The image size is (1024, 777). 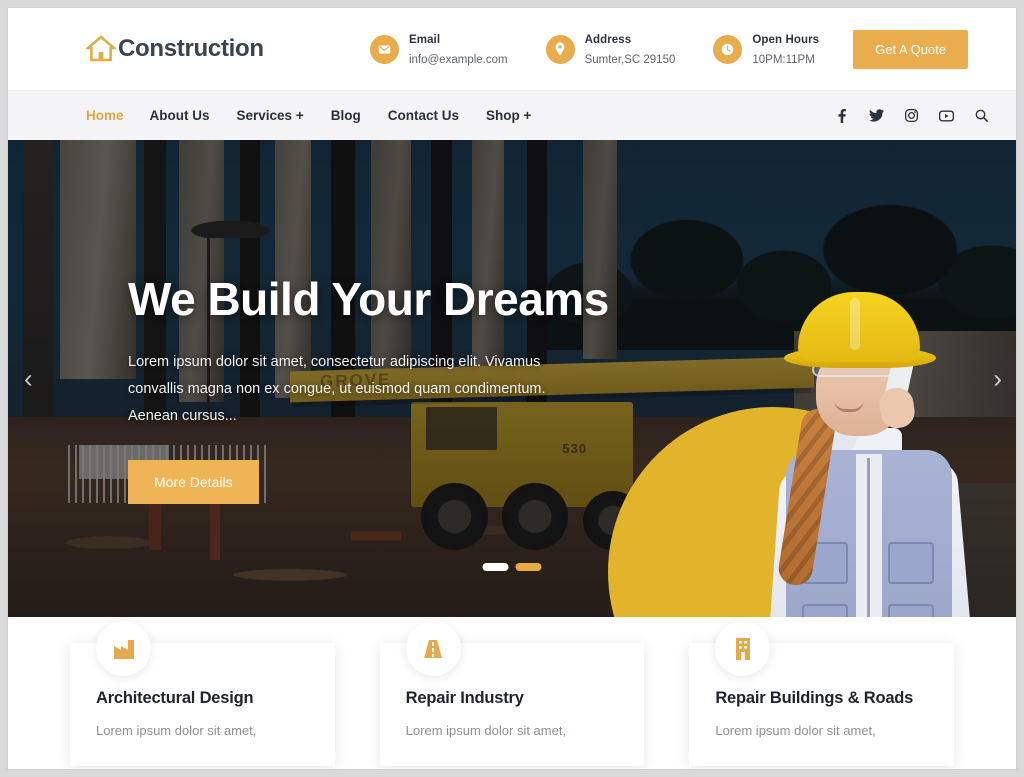 I want to click on contact-value: info@example.com, so click(x=458, y=60).